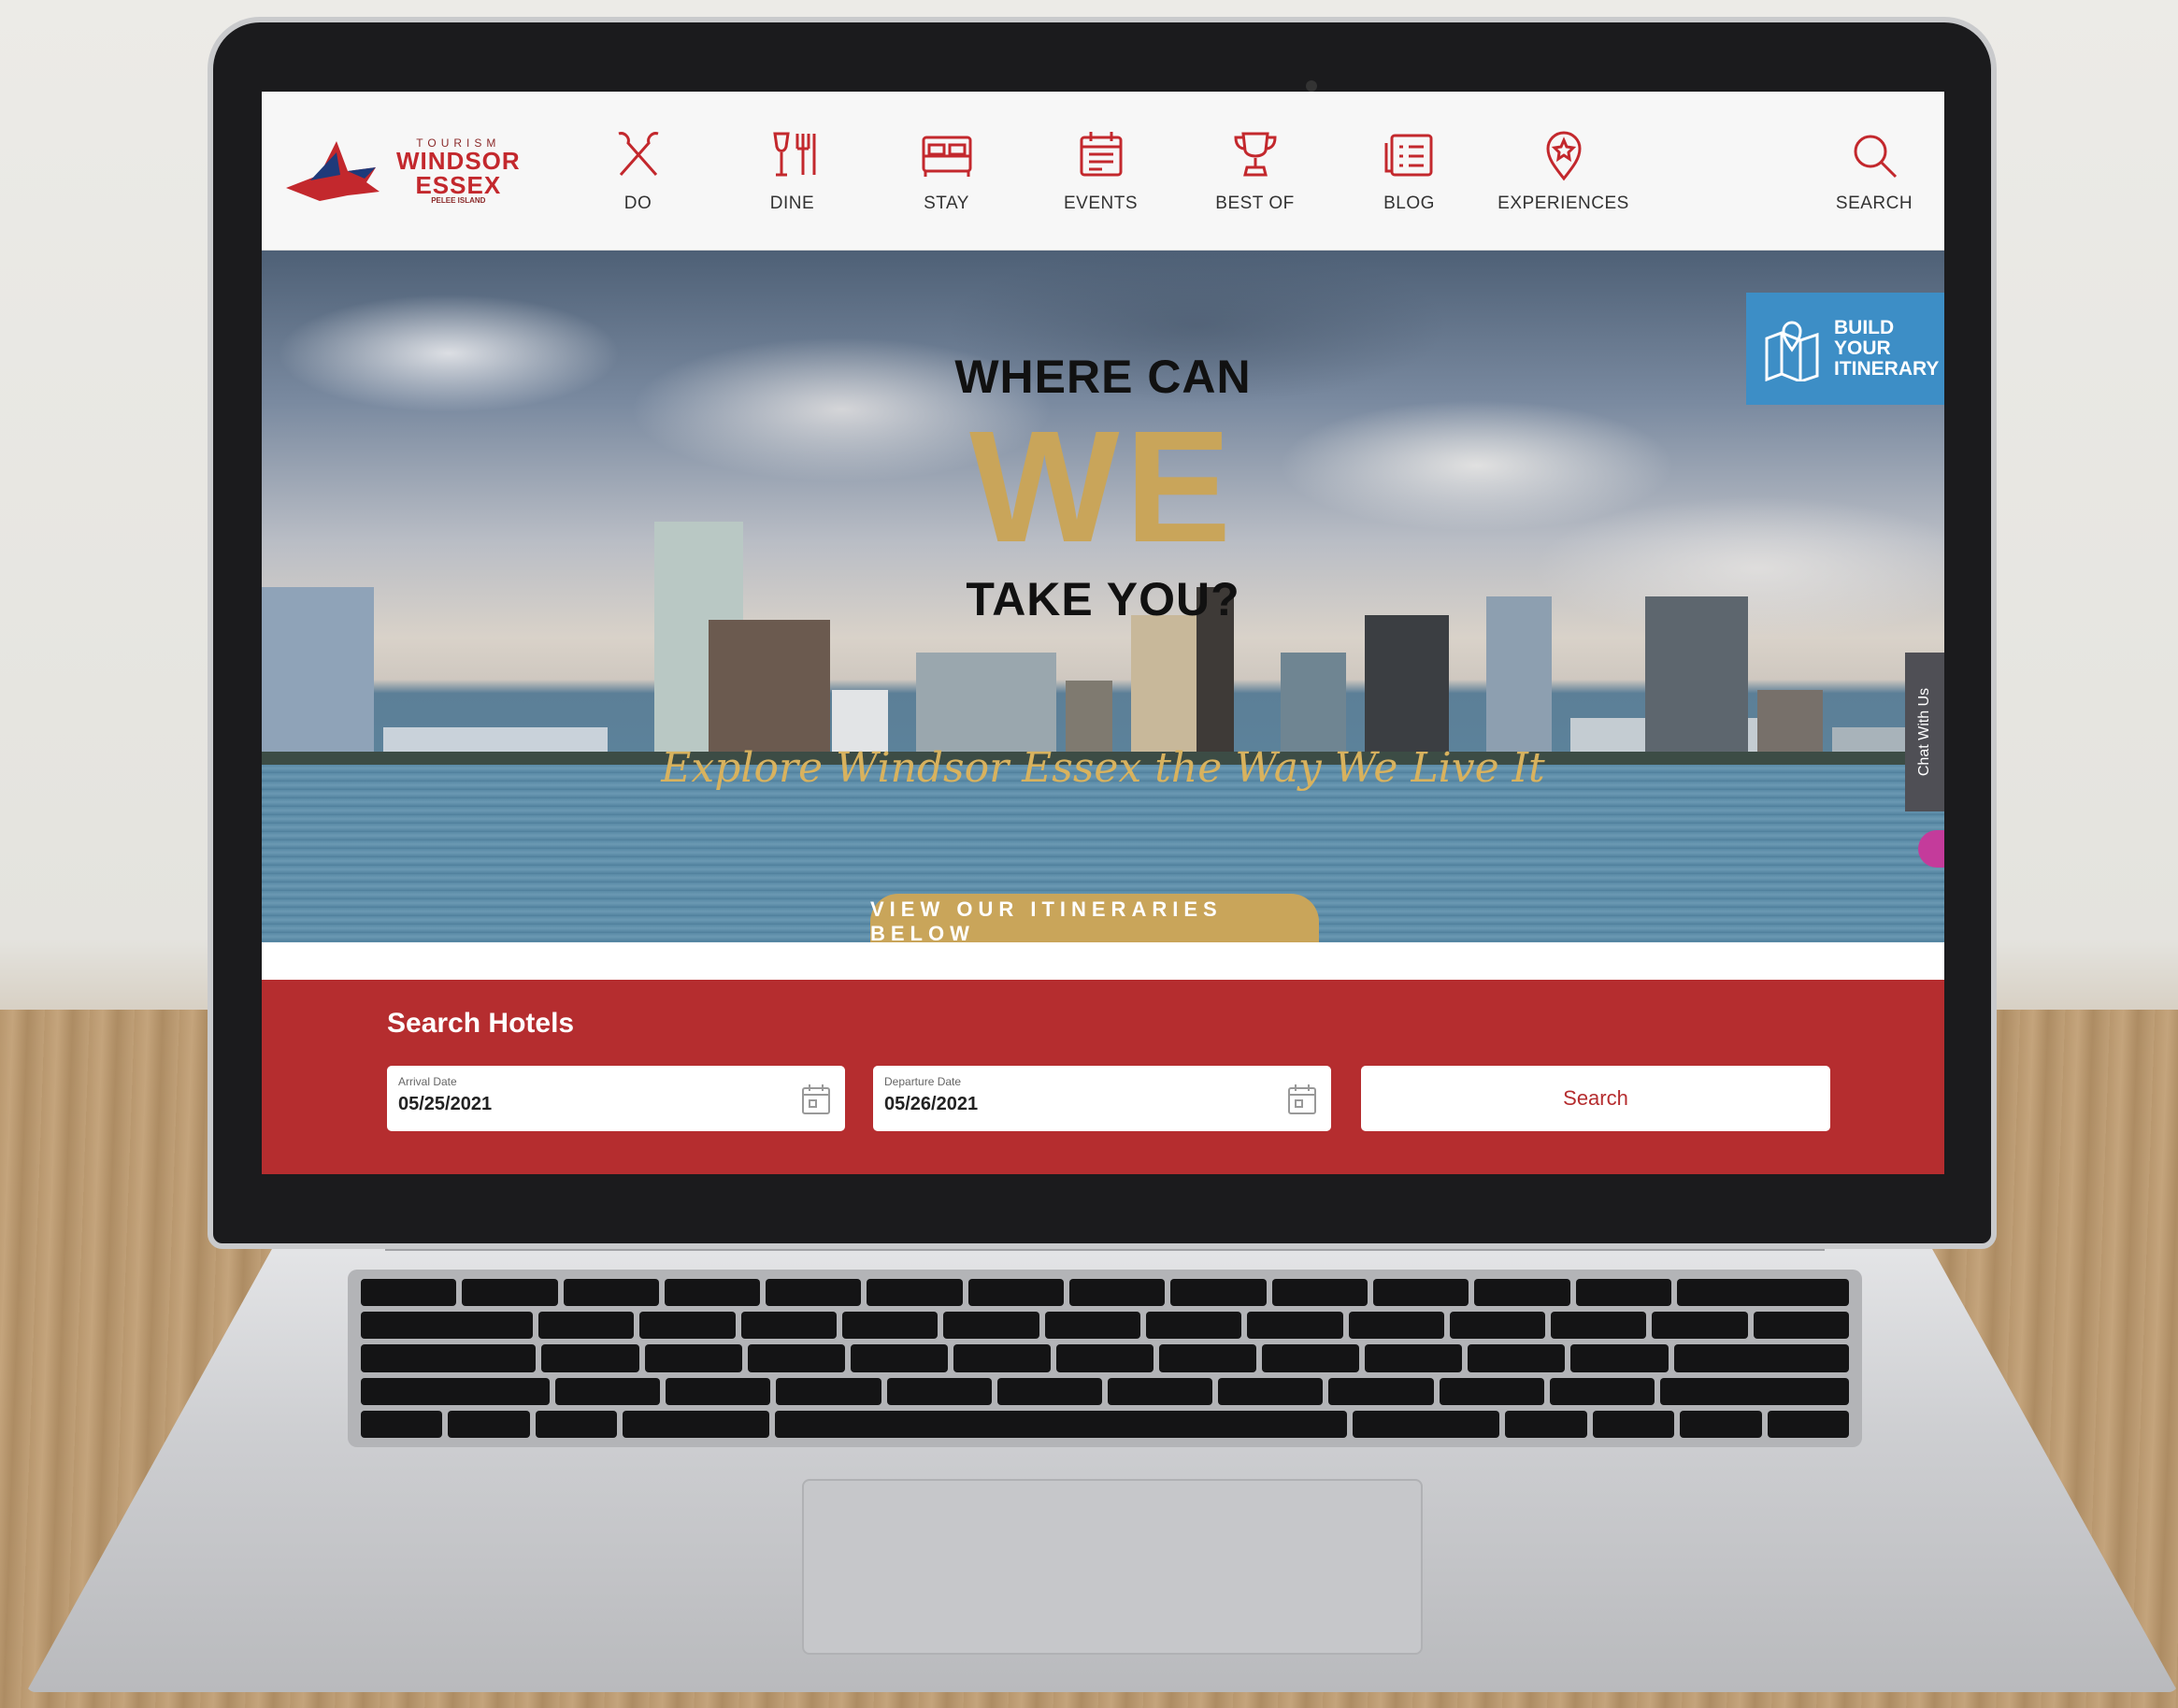 This screenshot has width=2178, height=1708. Describe the element at coordinates (1094, 918) in the screenshot. I see `view-itineraries-button: VIEW OUR ITINERARIES BELOW` at that location.